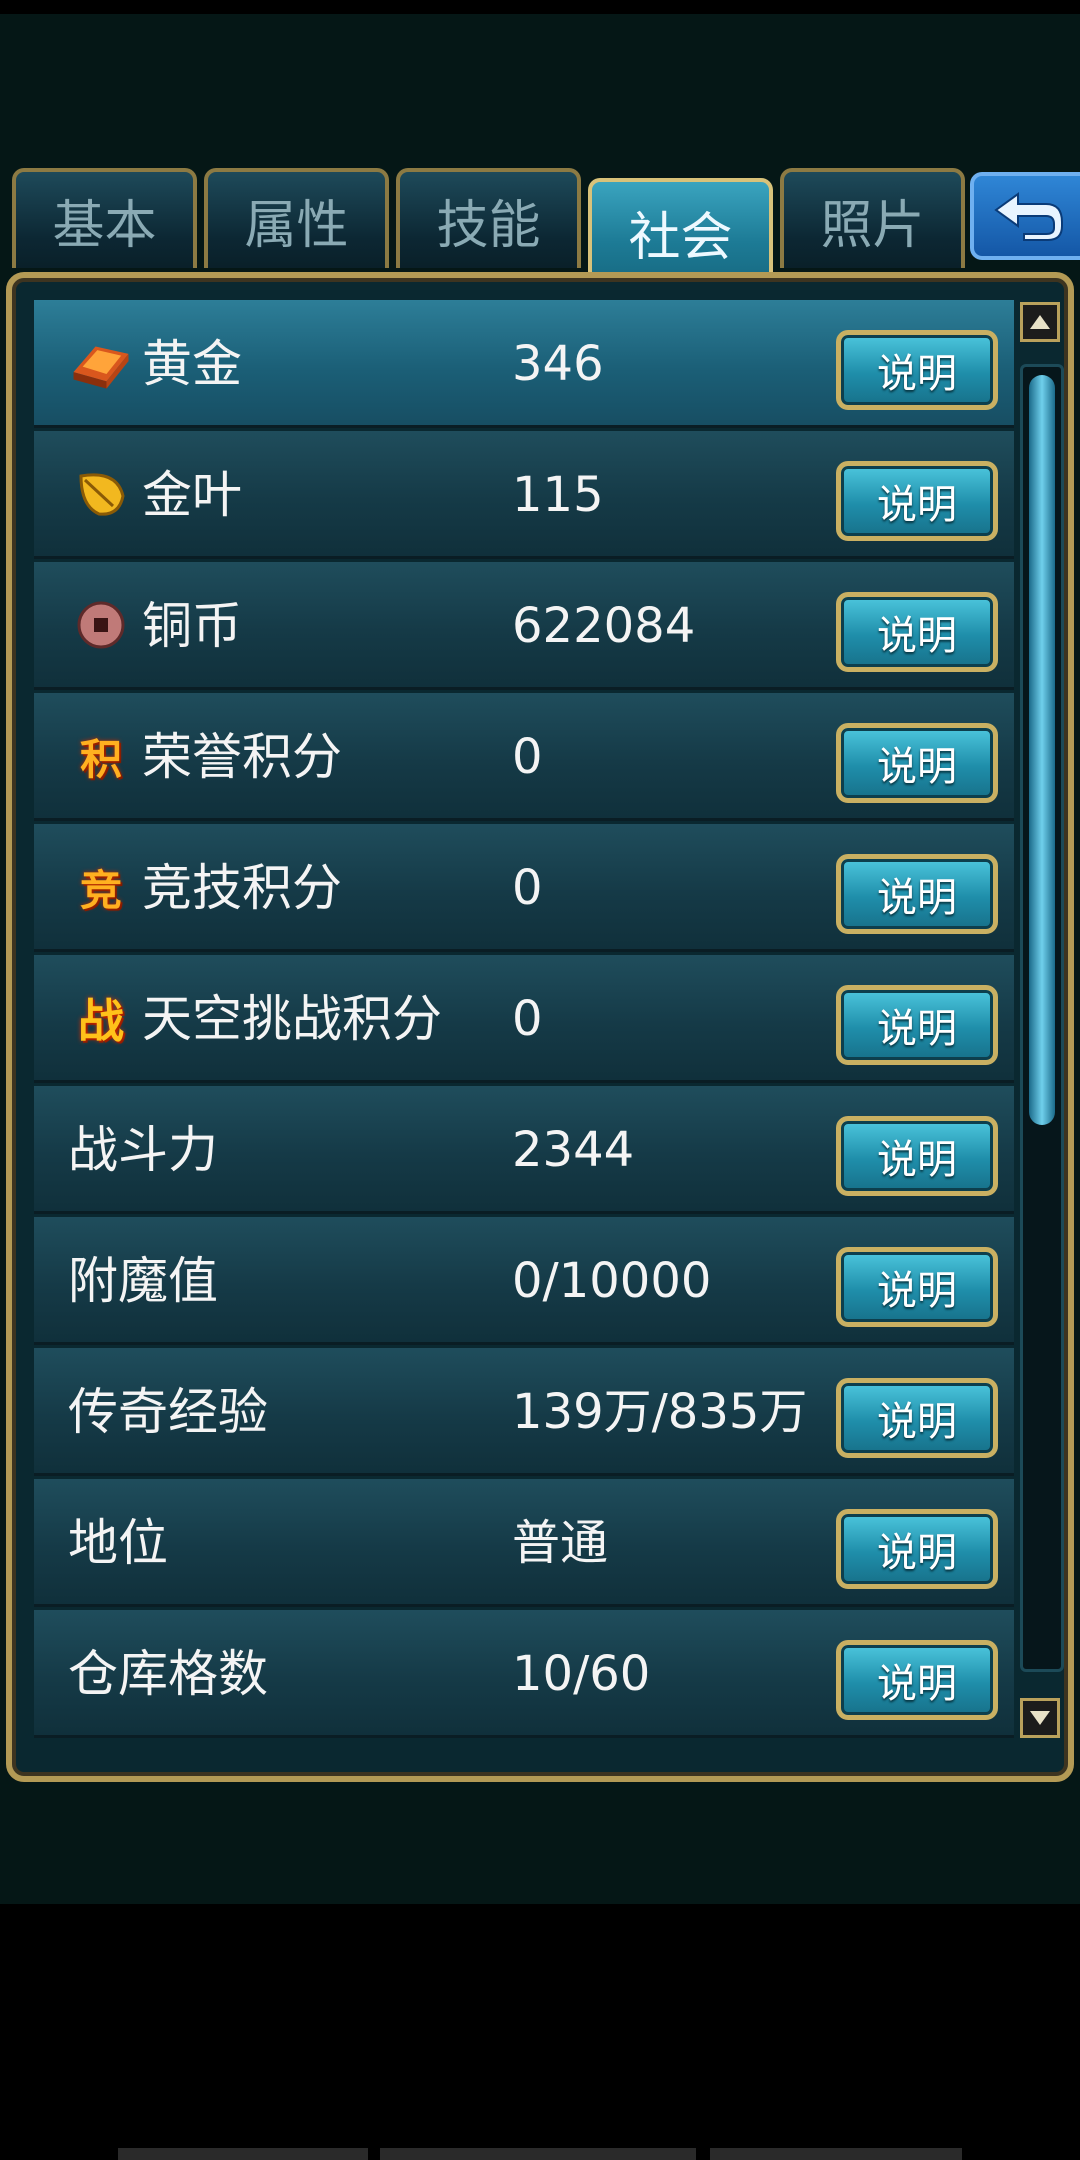  What do you see at coordinates (118, 1543) in the screenshot?
I see `row-label: 地位` at bounding box center [118, 1543].